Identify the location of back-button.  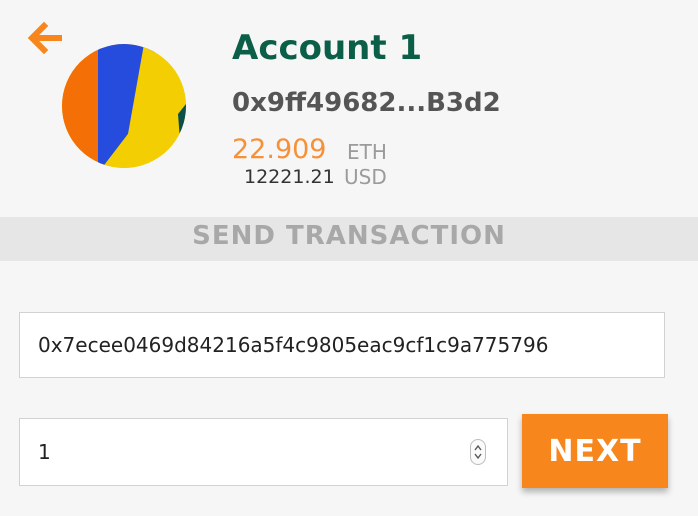
(46, 40).